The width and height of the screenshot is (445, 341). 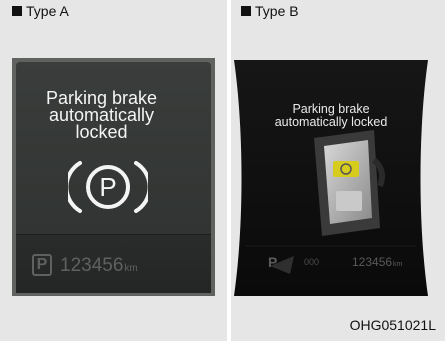 I want to click on parking-brake-icon: P, so click(x=108, y=187).